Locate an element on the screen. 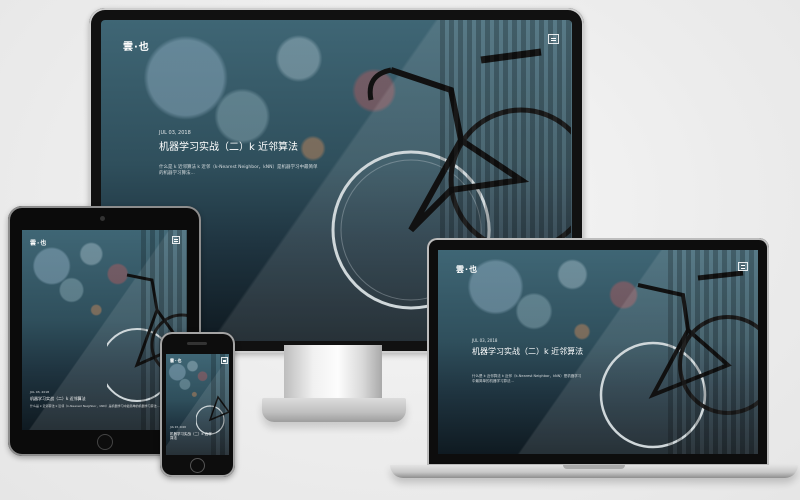 The height and width of the screenshot is (500, 800). site-hero: 雲·也 JUL 03, 2018 机器学习实战（二）k 近邻算法 is located at coordinates (197, 404).